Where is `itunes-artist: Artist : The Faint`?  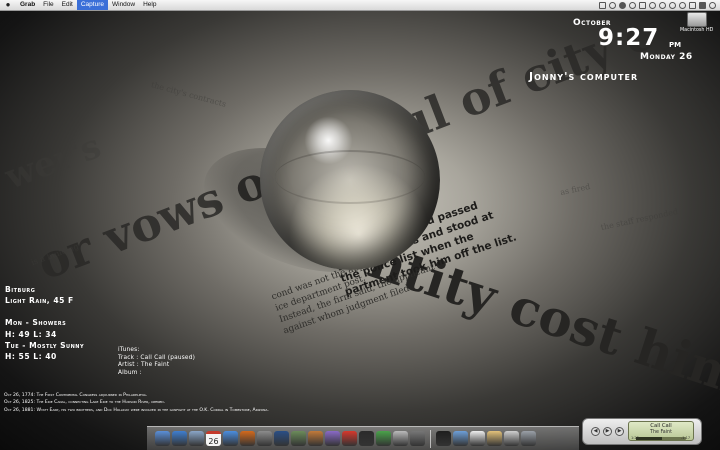 itunes-artist: Artist : The Faint is located at coordinates (144, 365).